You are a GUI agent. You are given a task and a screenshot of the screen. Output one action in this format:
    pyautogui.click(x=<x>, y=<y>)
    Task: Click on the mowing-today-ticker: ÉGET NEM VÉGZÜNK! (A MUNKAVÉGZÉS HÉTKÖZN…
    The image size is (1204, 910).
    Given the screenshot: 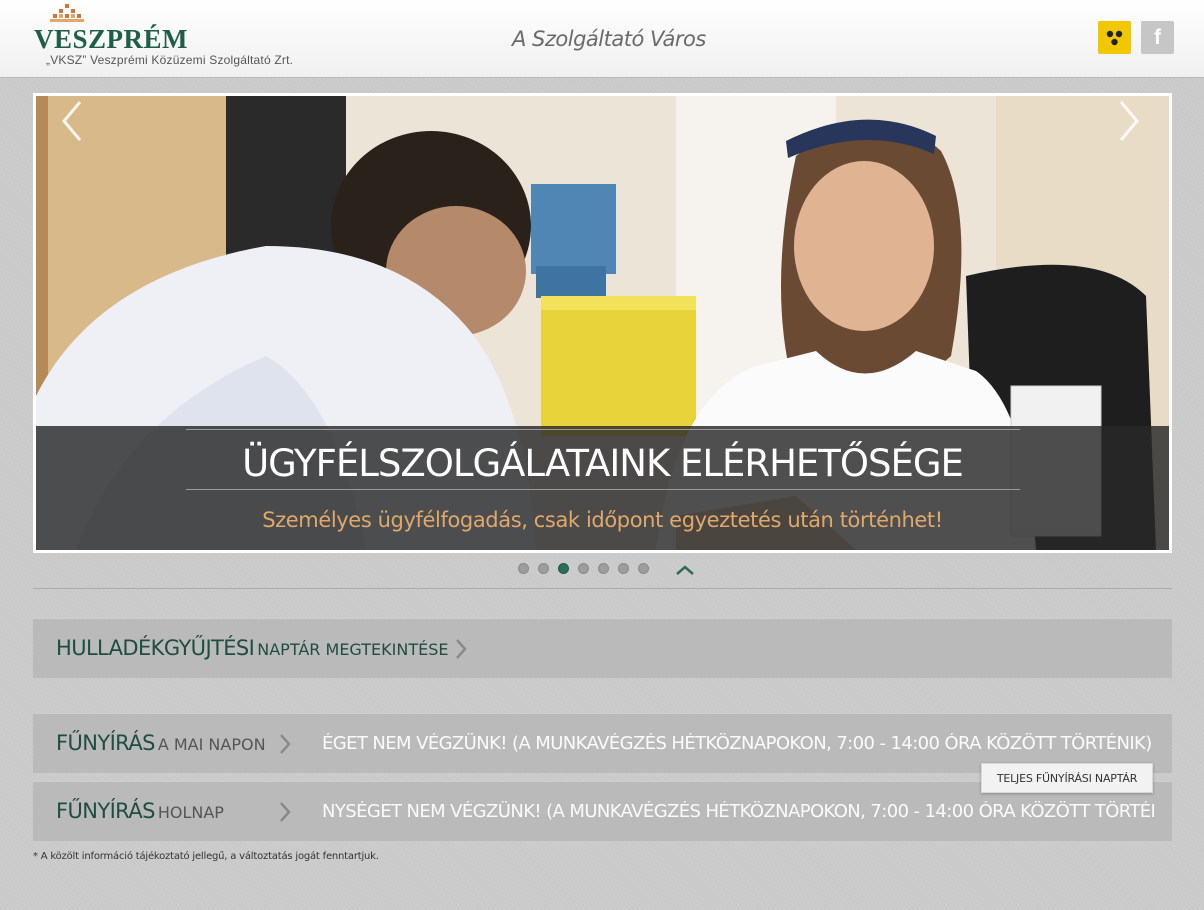 What is the action you would take?
    pyautogui.click(x=737, y=743)
    